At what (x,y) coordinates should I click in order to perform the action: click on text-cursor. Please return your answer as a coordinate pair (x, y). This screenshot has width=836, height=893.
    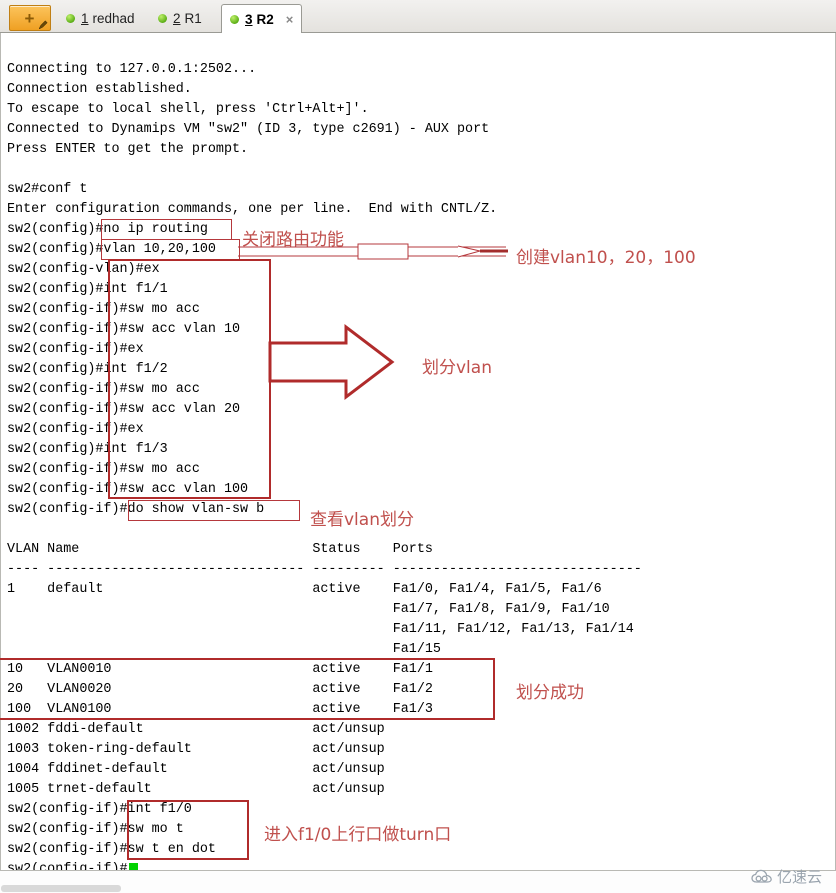
    Looking at the image, I should click on (133, 866).